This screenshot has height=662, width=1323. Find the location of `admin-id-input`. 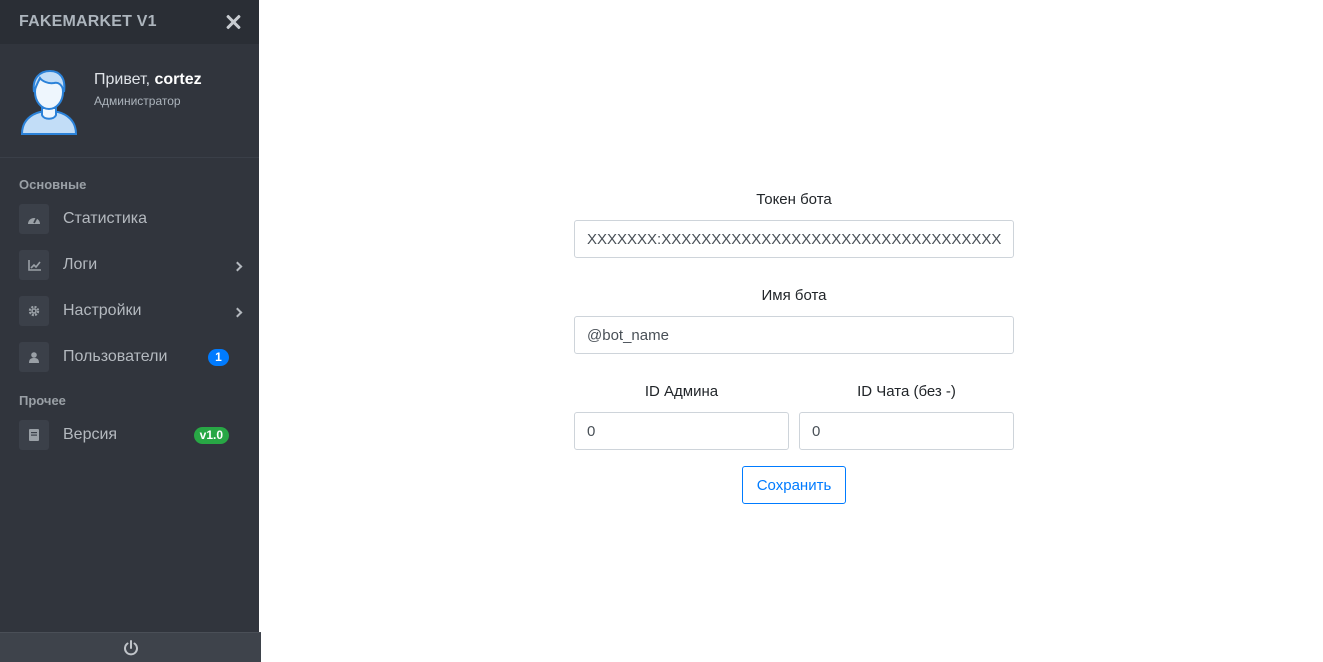

admin-id-input is located at coordinates (681, 431).